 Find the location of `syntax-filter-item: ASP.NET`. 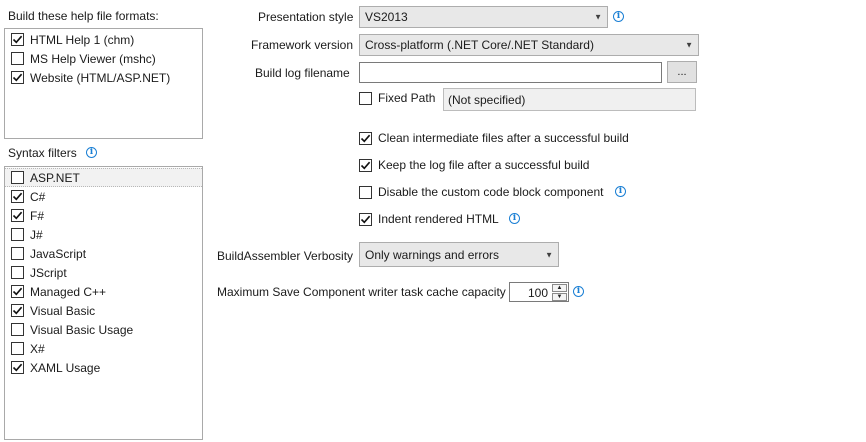

syntax-filter-item: ASP.NET is located at coordinates (103, 177).